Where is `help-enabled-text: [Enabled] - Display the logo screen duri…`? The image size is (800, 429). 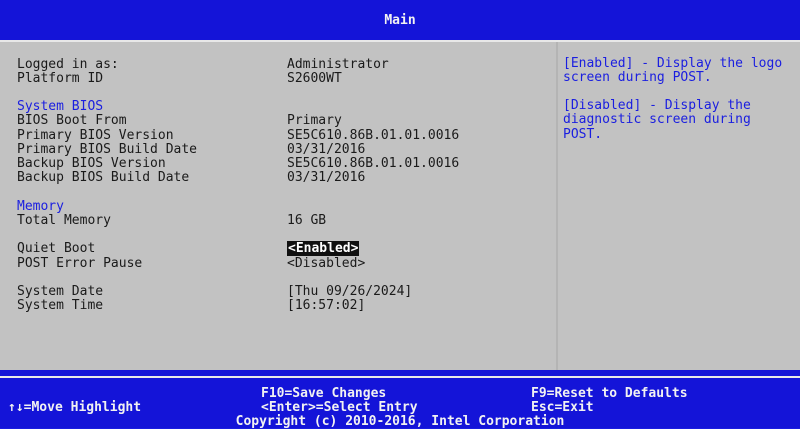
help-enabled-text: [Enabled] - Display the logo screen duri… is located at coordinates (676, 71).